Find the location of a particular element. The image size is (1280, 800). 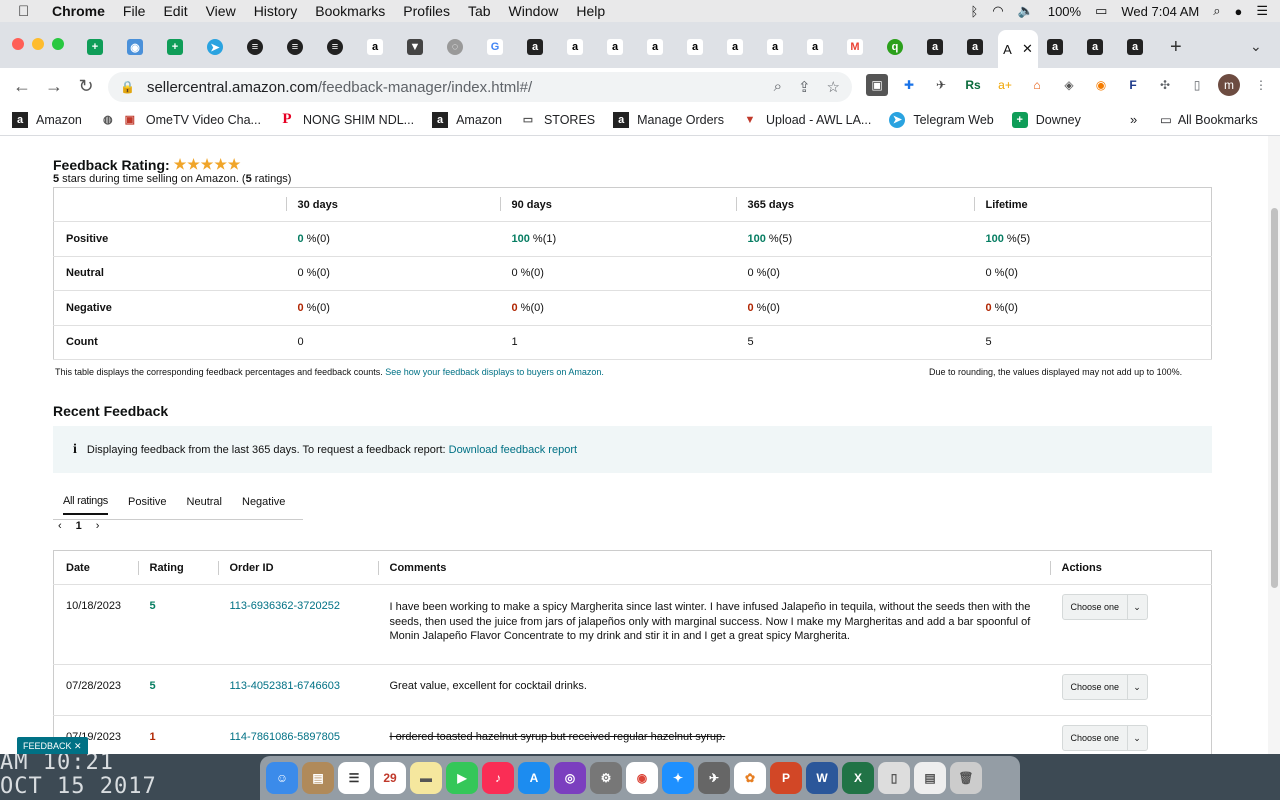

menu-history: History is located at coordinates (276, 11).